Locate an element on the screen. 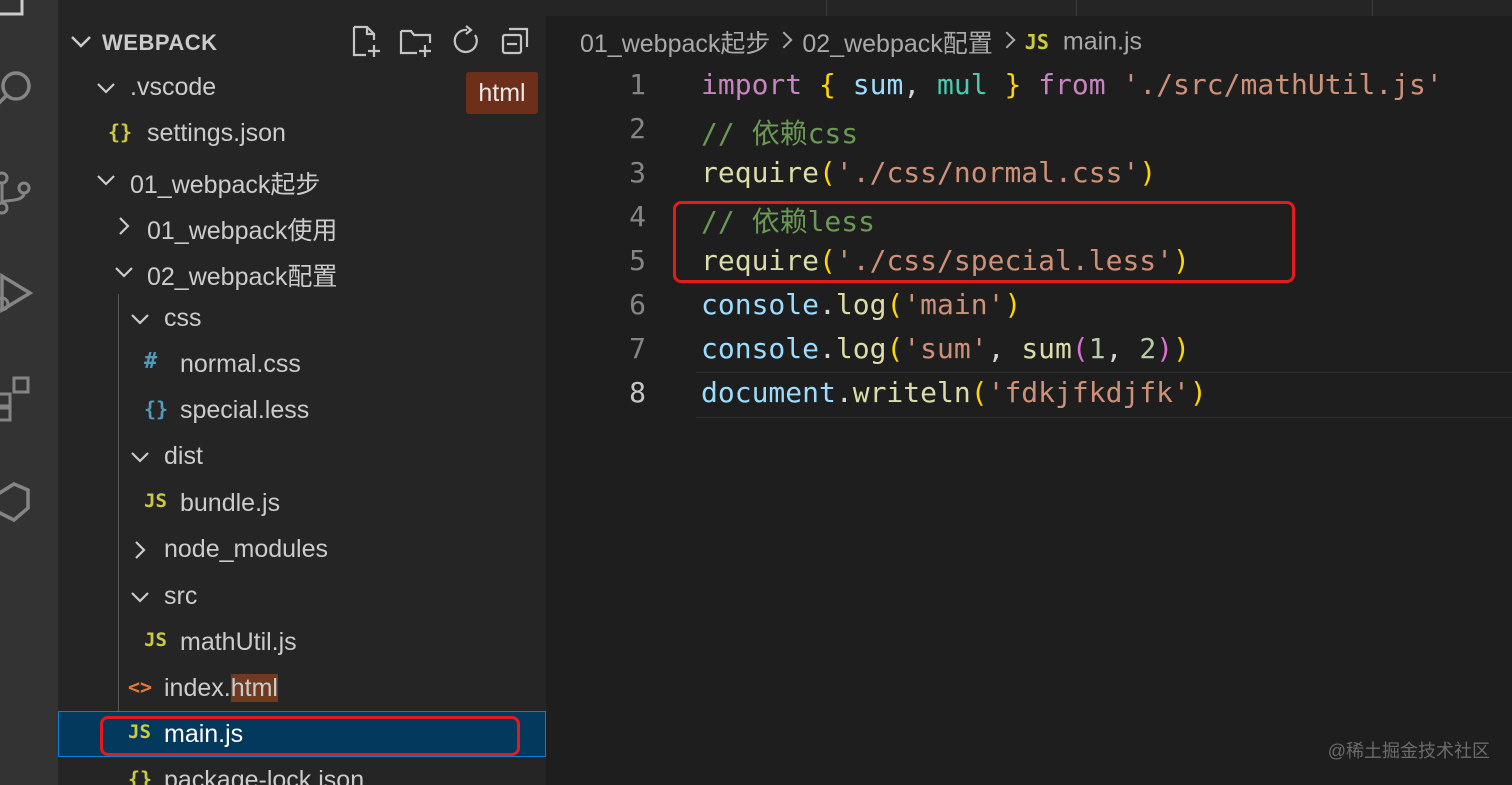 This screenshot has height=785, width=1512. source-control-icon is located at coordinates (19, 193).